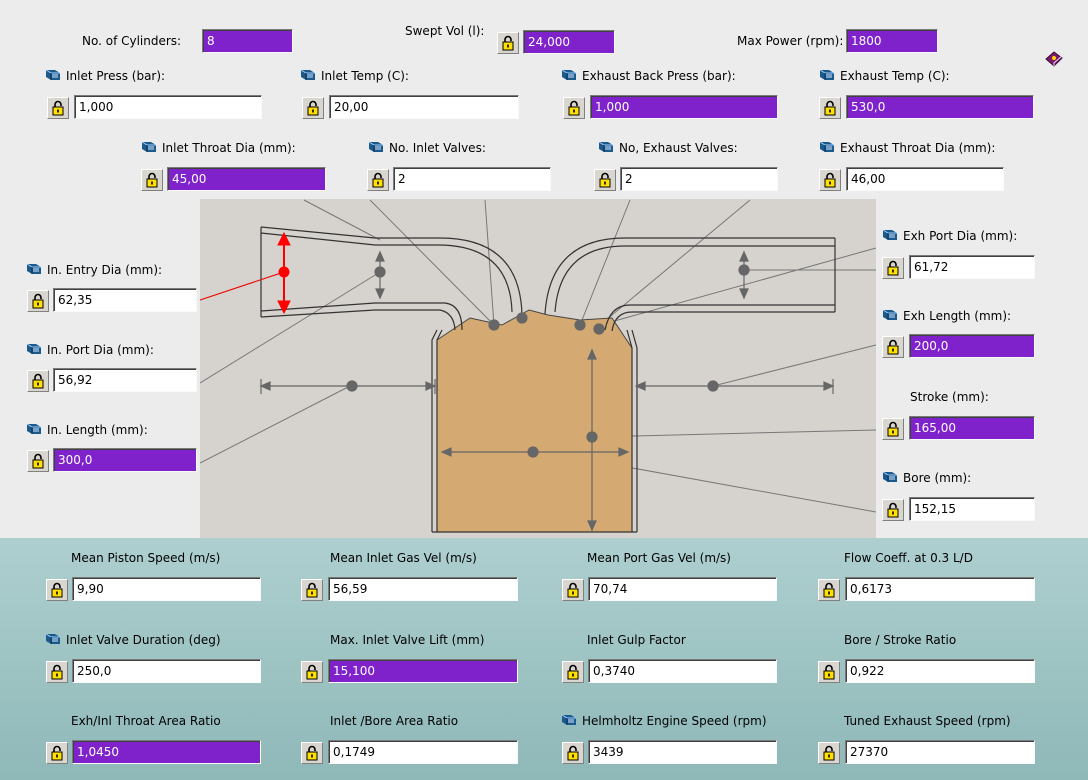  I want to click on piston-speed-field: 9,90, so click(166, 589).